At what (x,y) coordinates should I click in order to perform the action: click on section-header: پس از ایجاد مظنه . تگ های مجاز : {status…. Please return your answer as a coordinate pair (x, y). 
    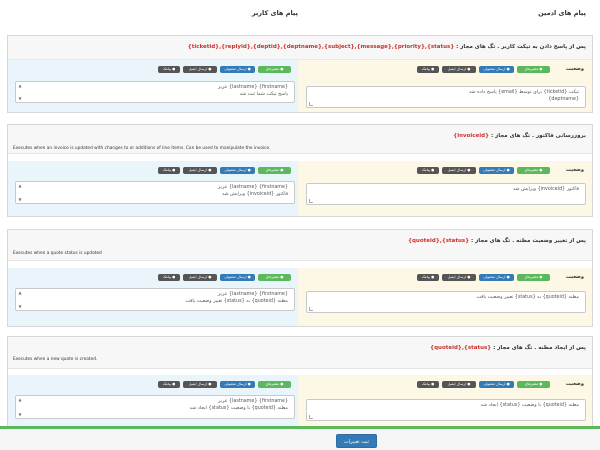
    Looking at the image, I should click on (300, 353).